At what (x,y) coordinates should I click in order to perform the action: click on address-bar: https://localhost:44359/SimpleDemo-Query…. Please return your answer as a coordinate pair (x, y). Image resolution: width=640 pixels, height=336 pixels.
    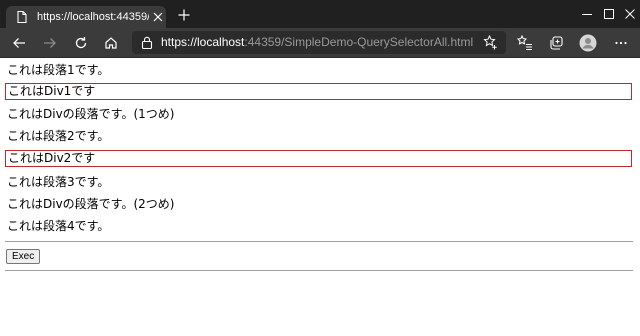
    Looking at the image, I should click on (319, 42).